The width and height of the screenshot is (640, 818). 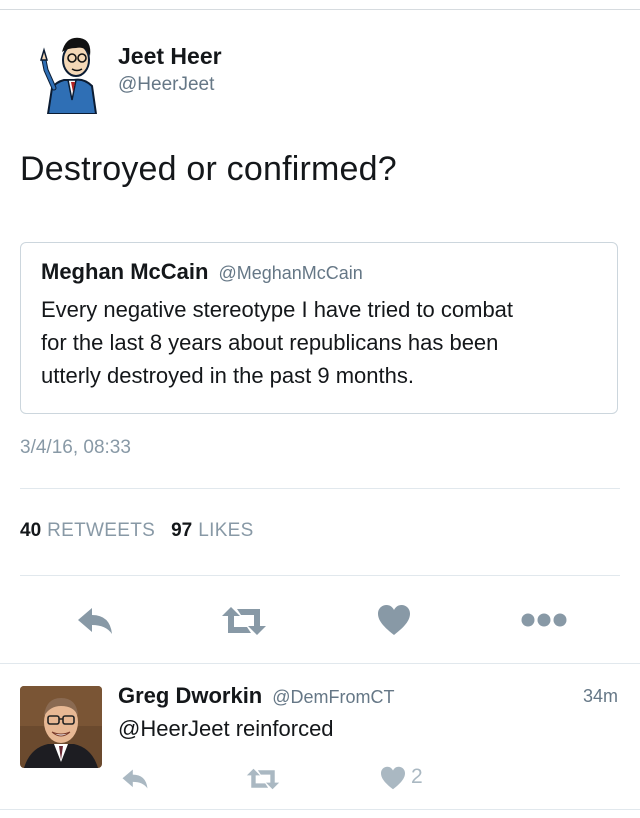 I want to click on quoted-author-name: Meghan McCain, so click(x=125, y=271).